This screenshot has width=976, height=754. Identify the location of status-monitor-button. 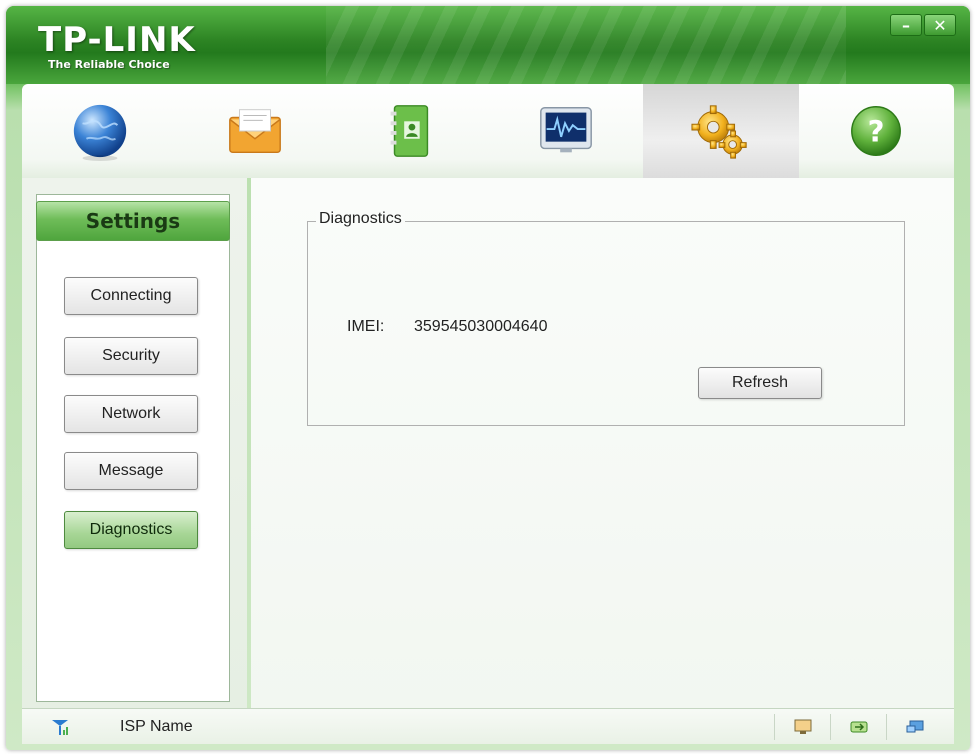
(802, 727).